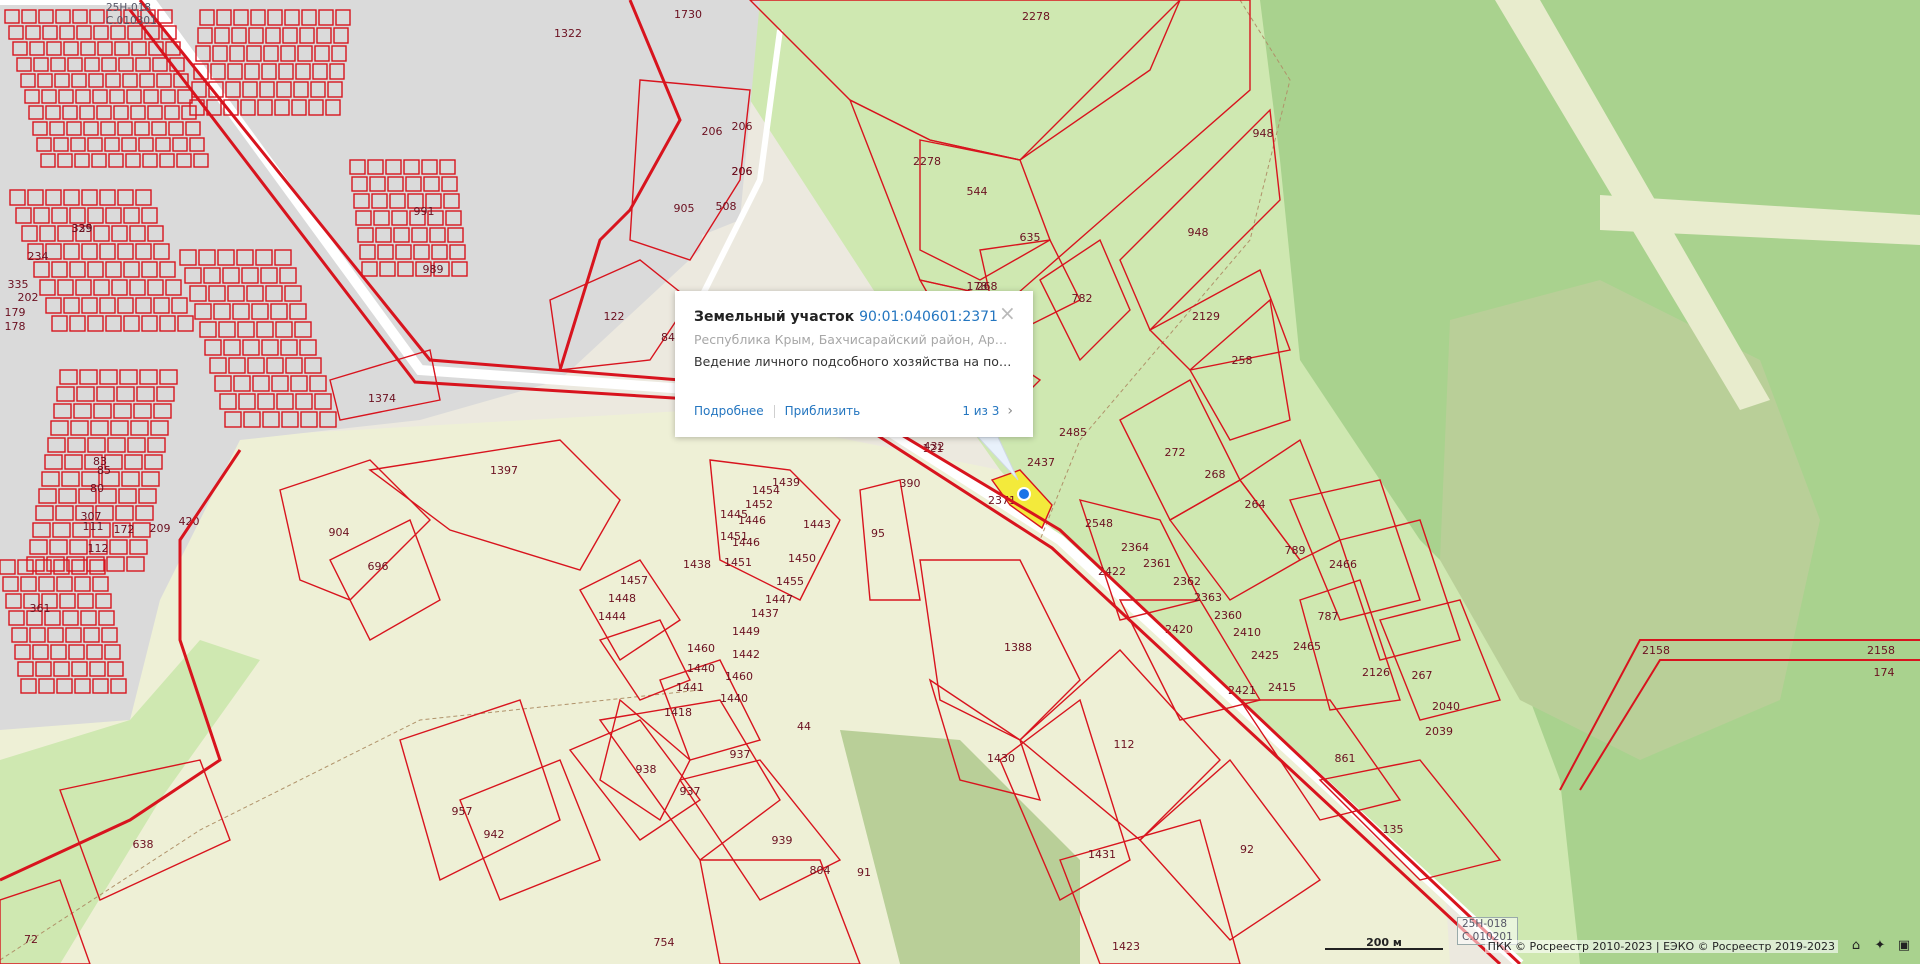  Describe the element at coordinates (1247, 849) in the screenshot. I see `parcel-number-label: 92` at that location.